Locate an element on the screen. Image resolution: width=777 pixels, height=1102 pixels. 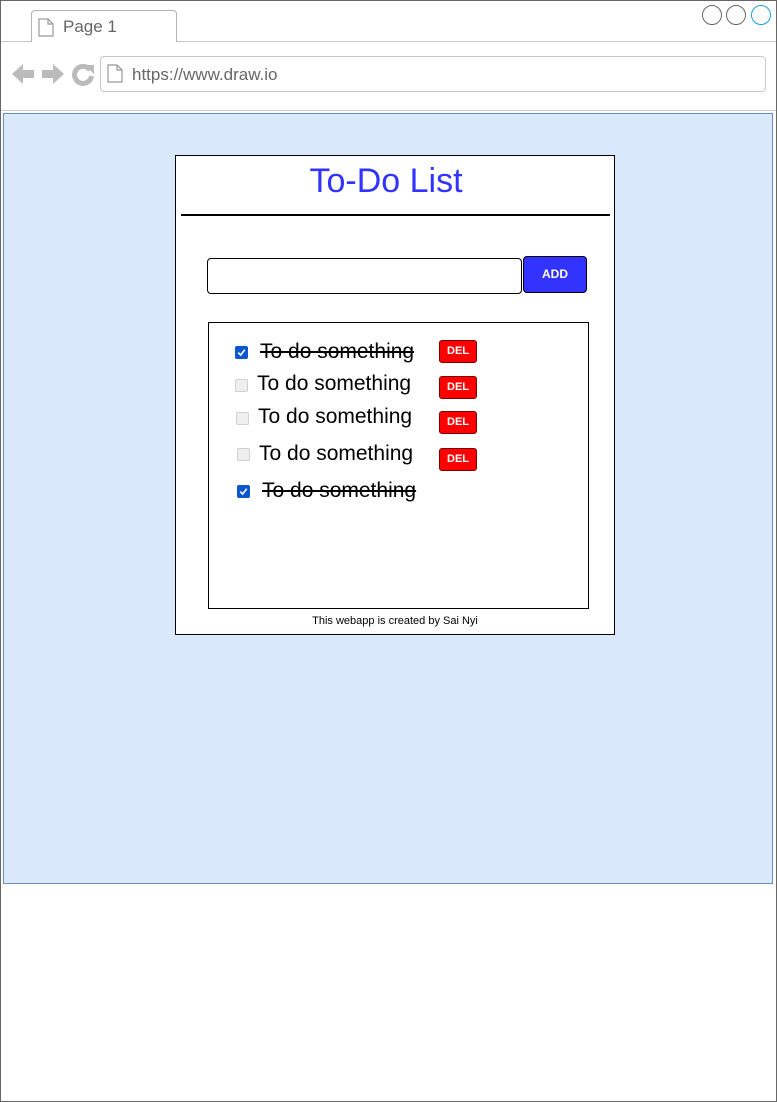
url-text: https://www.draw.io is located at coordinates (205, 74).